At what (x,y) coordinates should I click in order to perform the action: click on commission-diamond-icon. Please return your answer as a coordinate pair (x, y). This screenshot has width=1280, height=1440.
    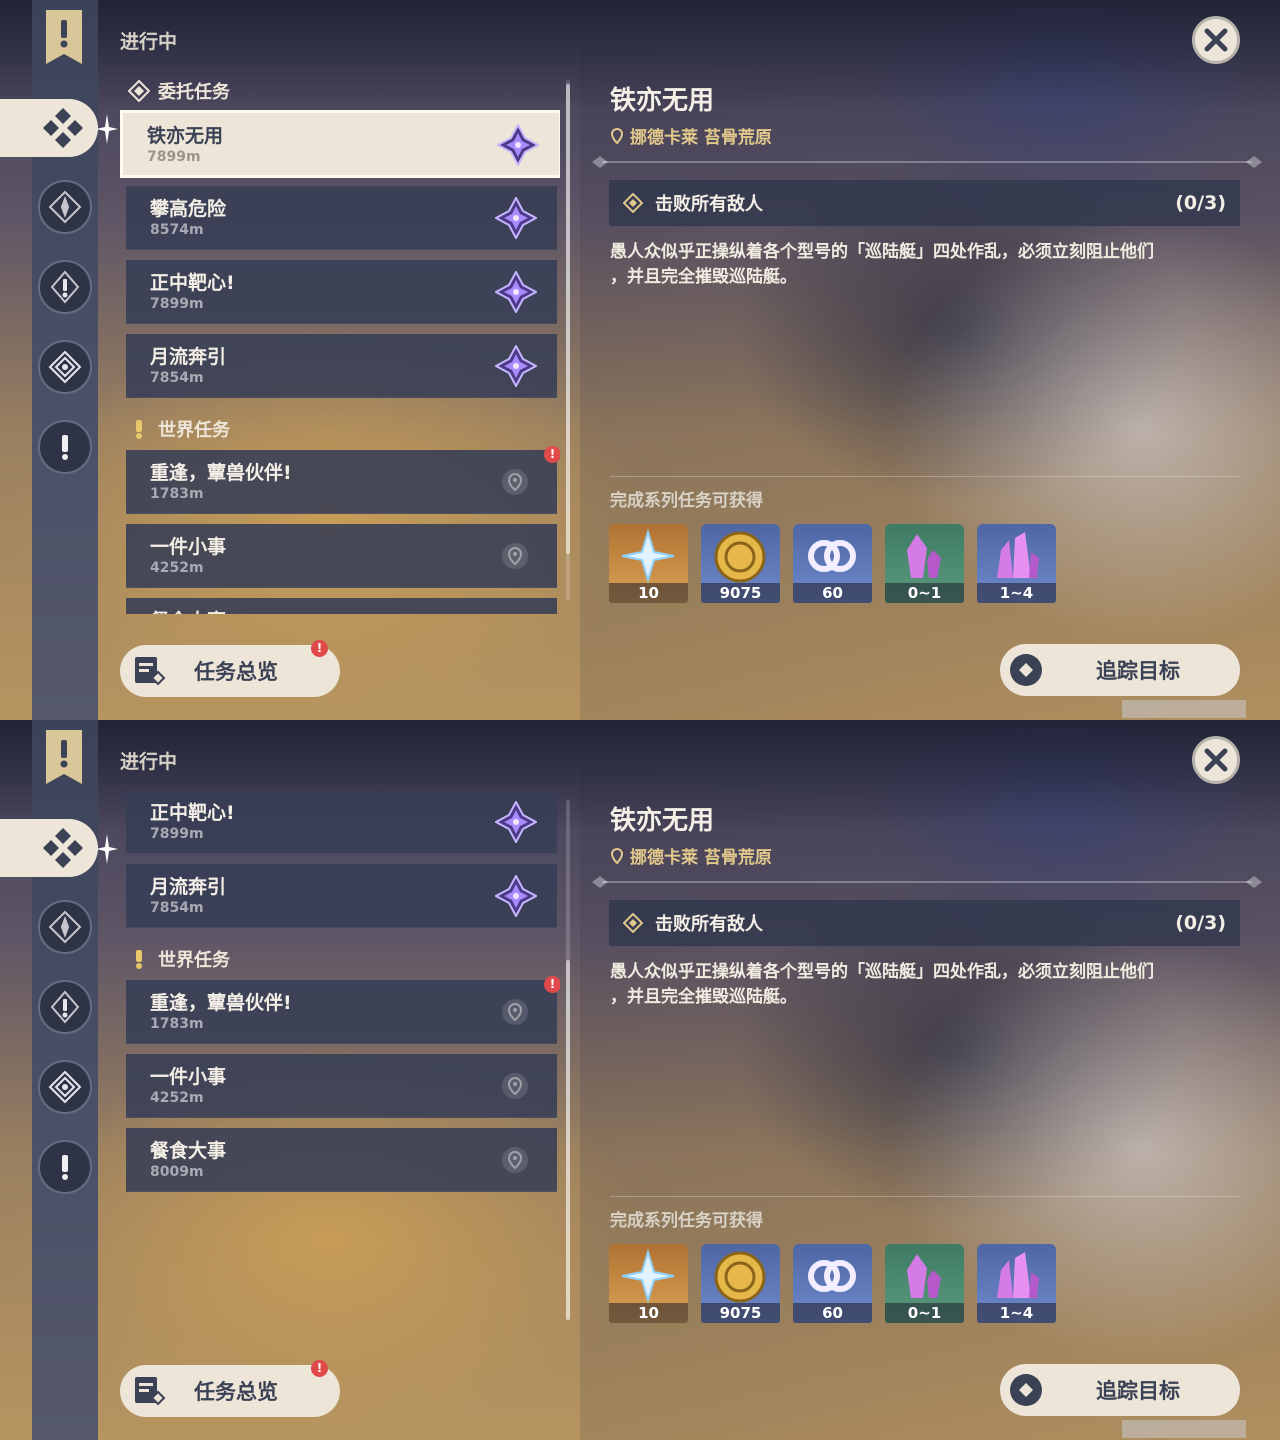
    Looking at the image, I should click on (139, 91).